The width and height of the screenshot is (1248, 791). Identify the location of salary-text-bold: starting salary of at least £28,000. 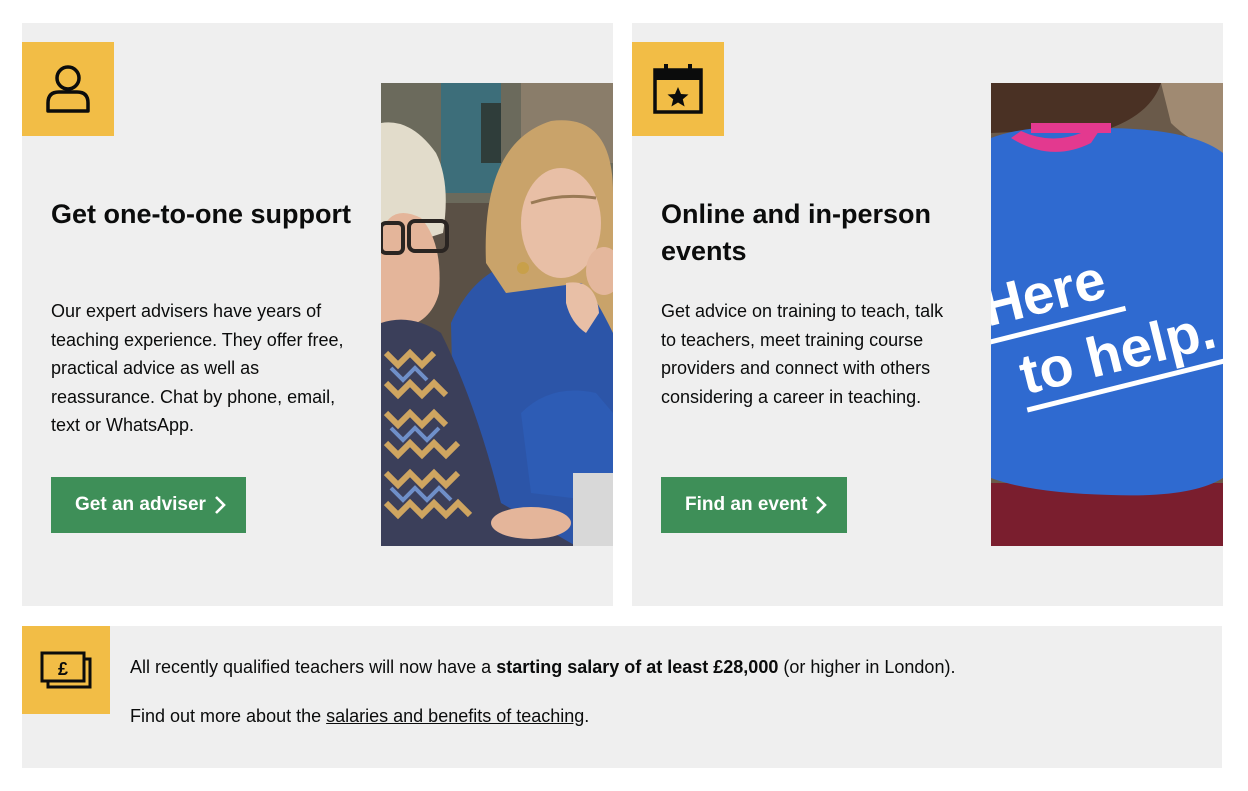
(637, 667).